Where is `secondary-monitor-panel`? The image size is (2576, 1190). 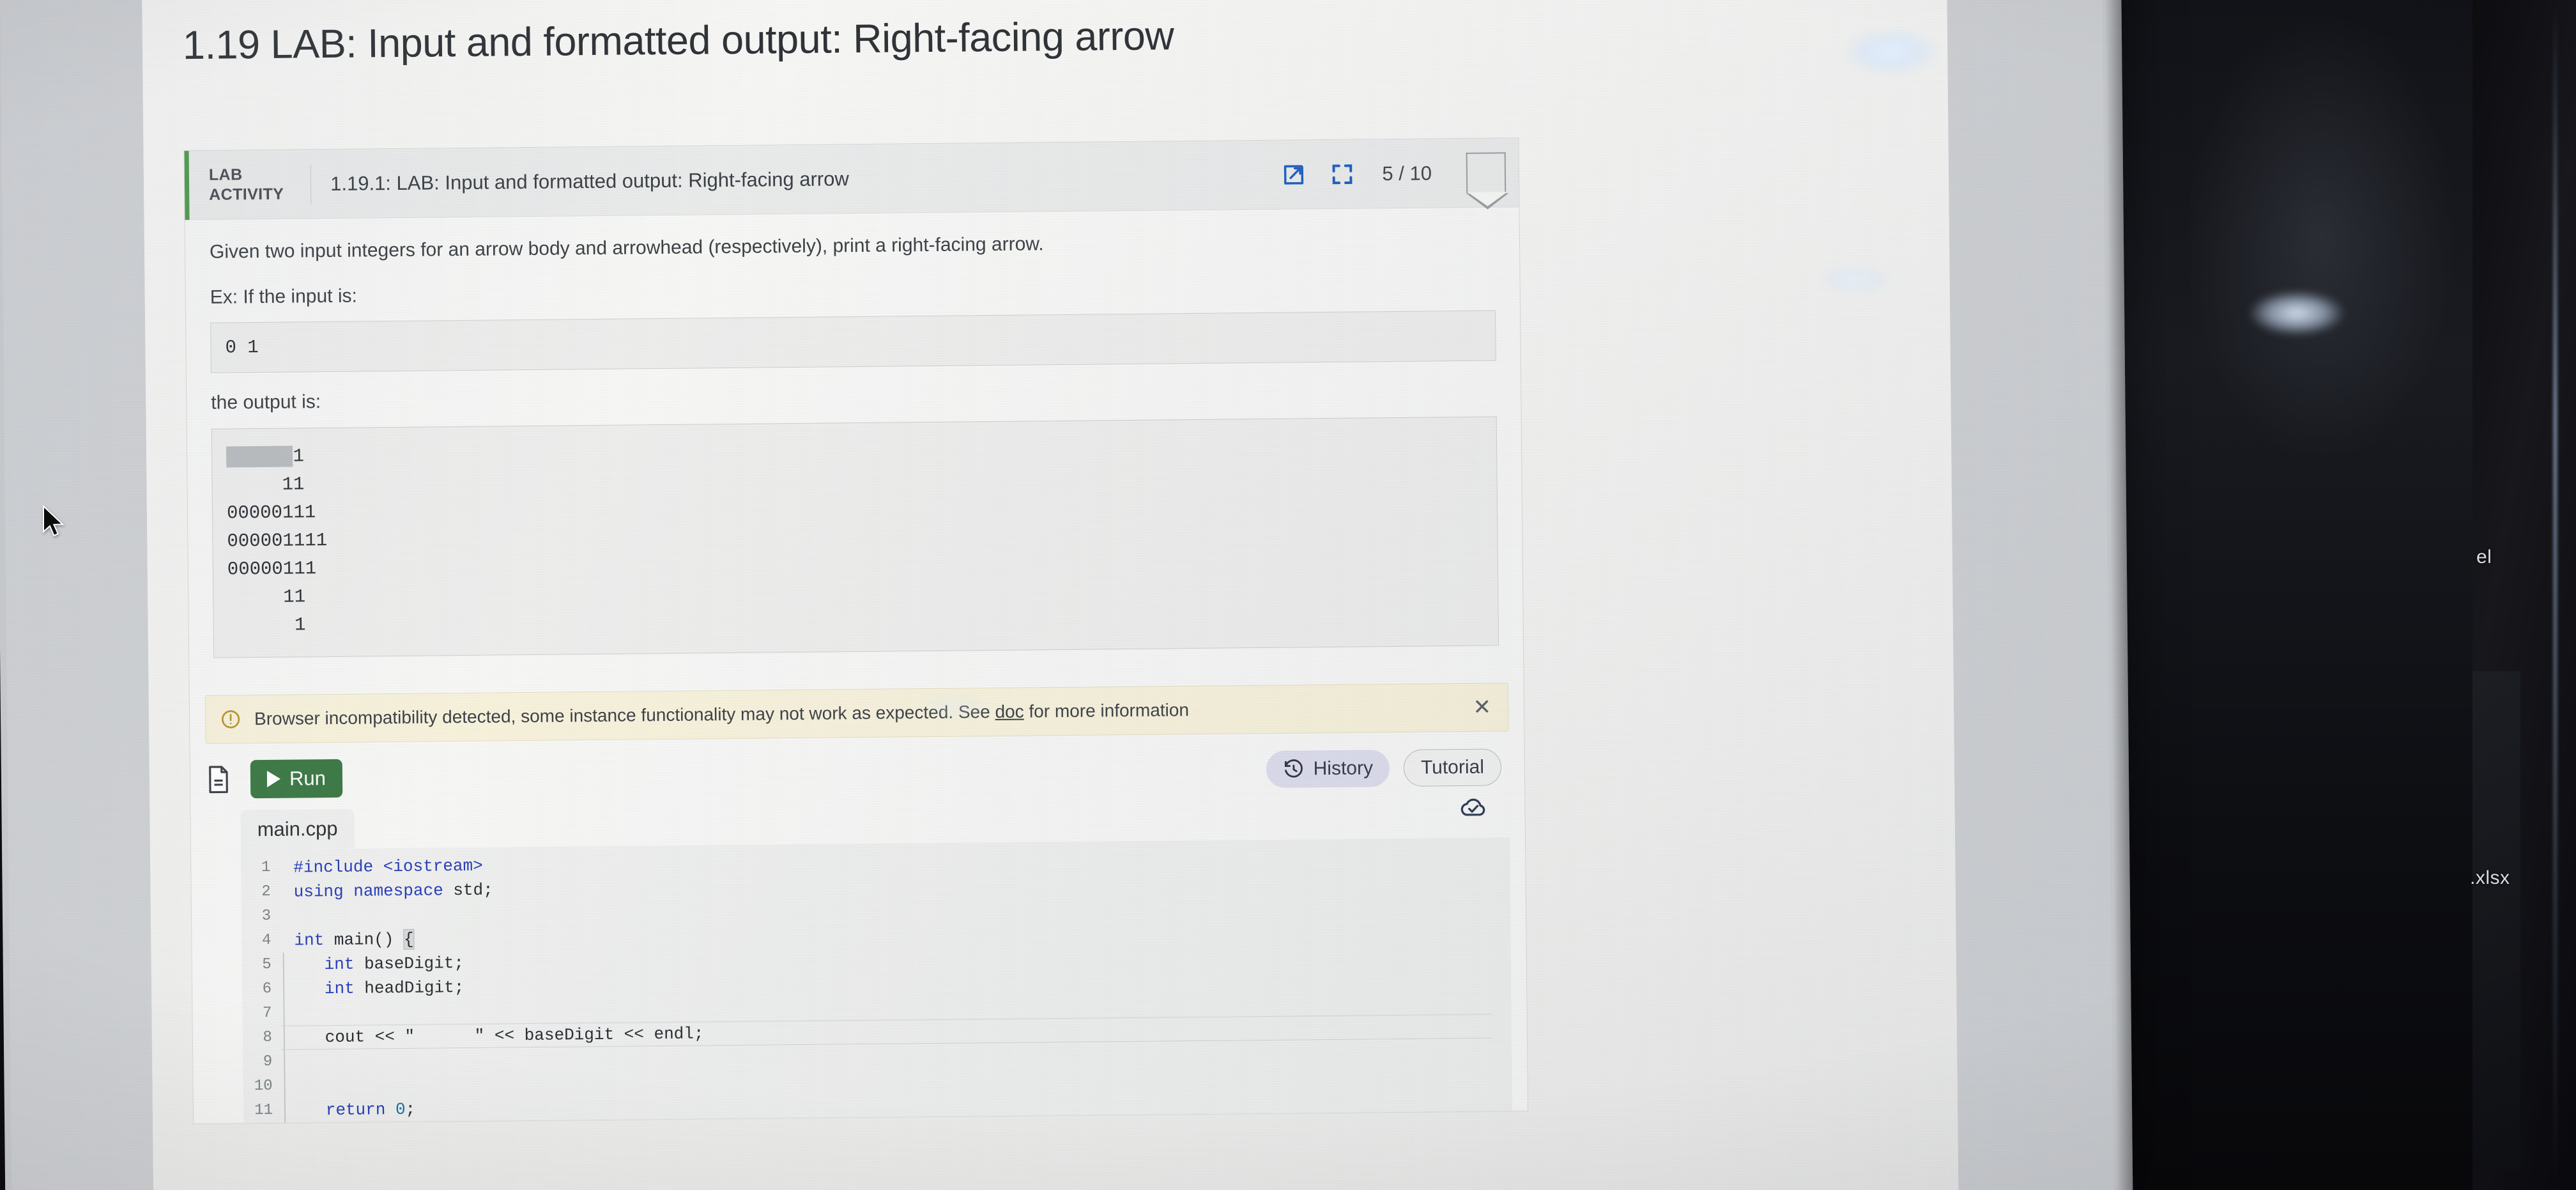 secondary-monitor-panel is located at coordinates (2496, 920).